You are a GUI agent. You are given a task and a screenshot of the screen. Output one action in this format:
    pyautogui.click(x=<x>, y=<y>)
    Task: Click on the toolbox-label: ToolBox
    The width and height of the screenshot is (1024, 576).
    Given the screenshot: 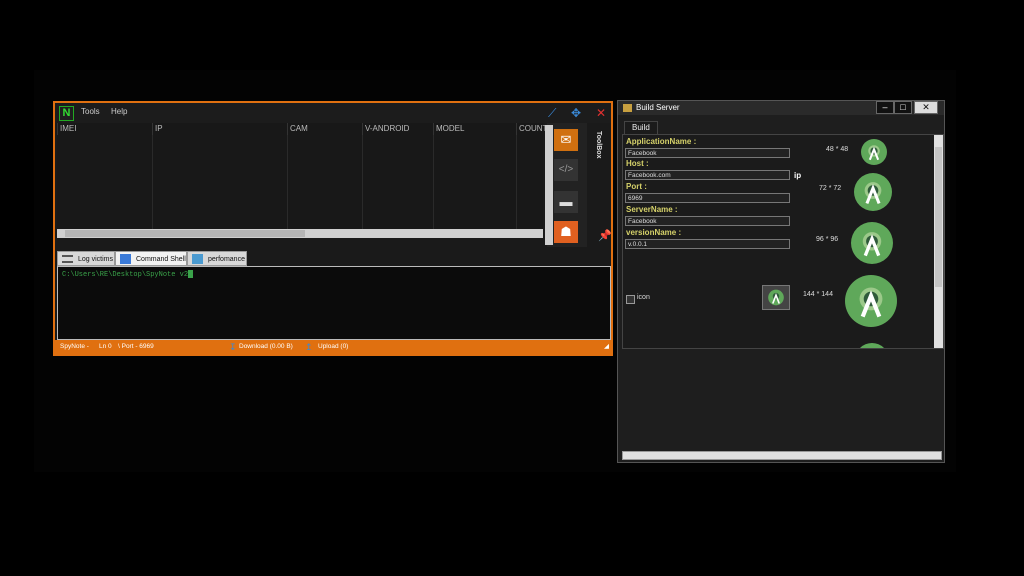 What is the action you would take?
    pyautogui.click(x=598, y=144)
    